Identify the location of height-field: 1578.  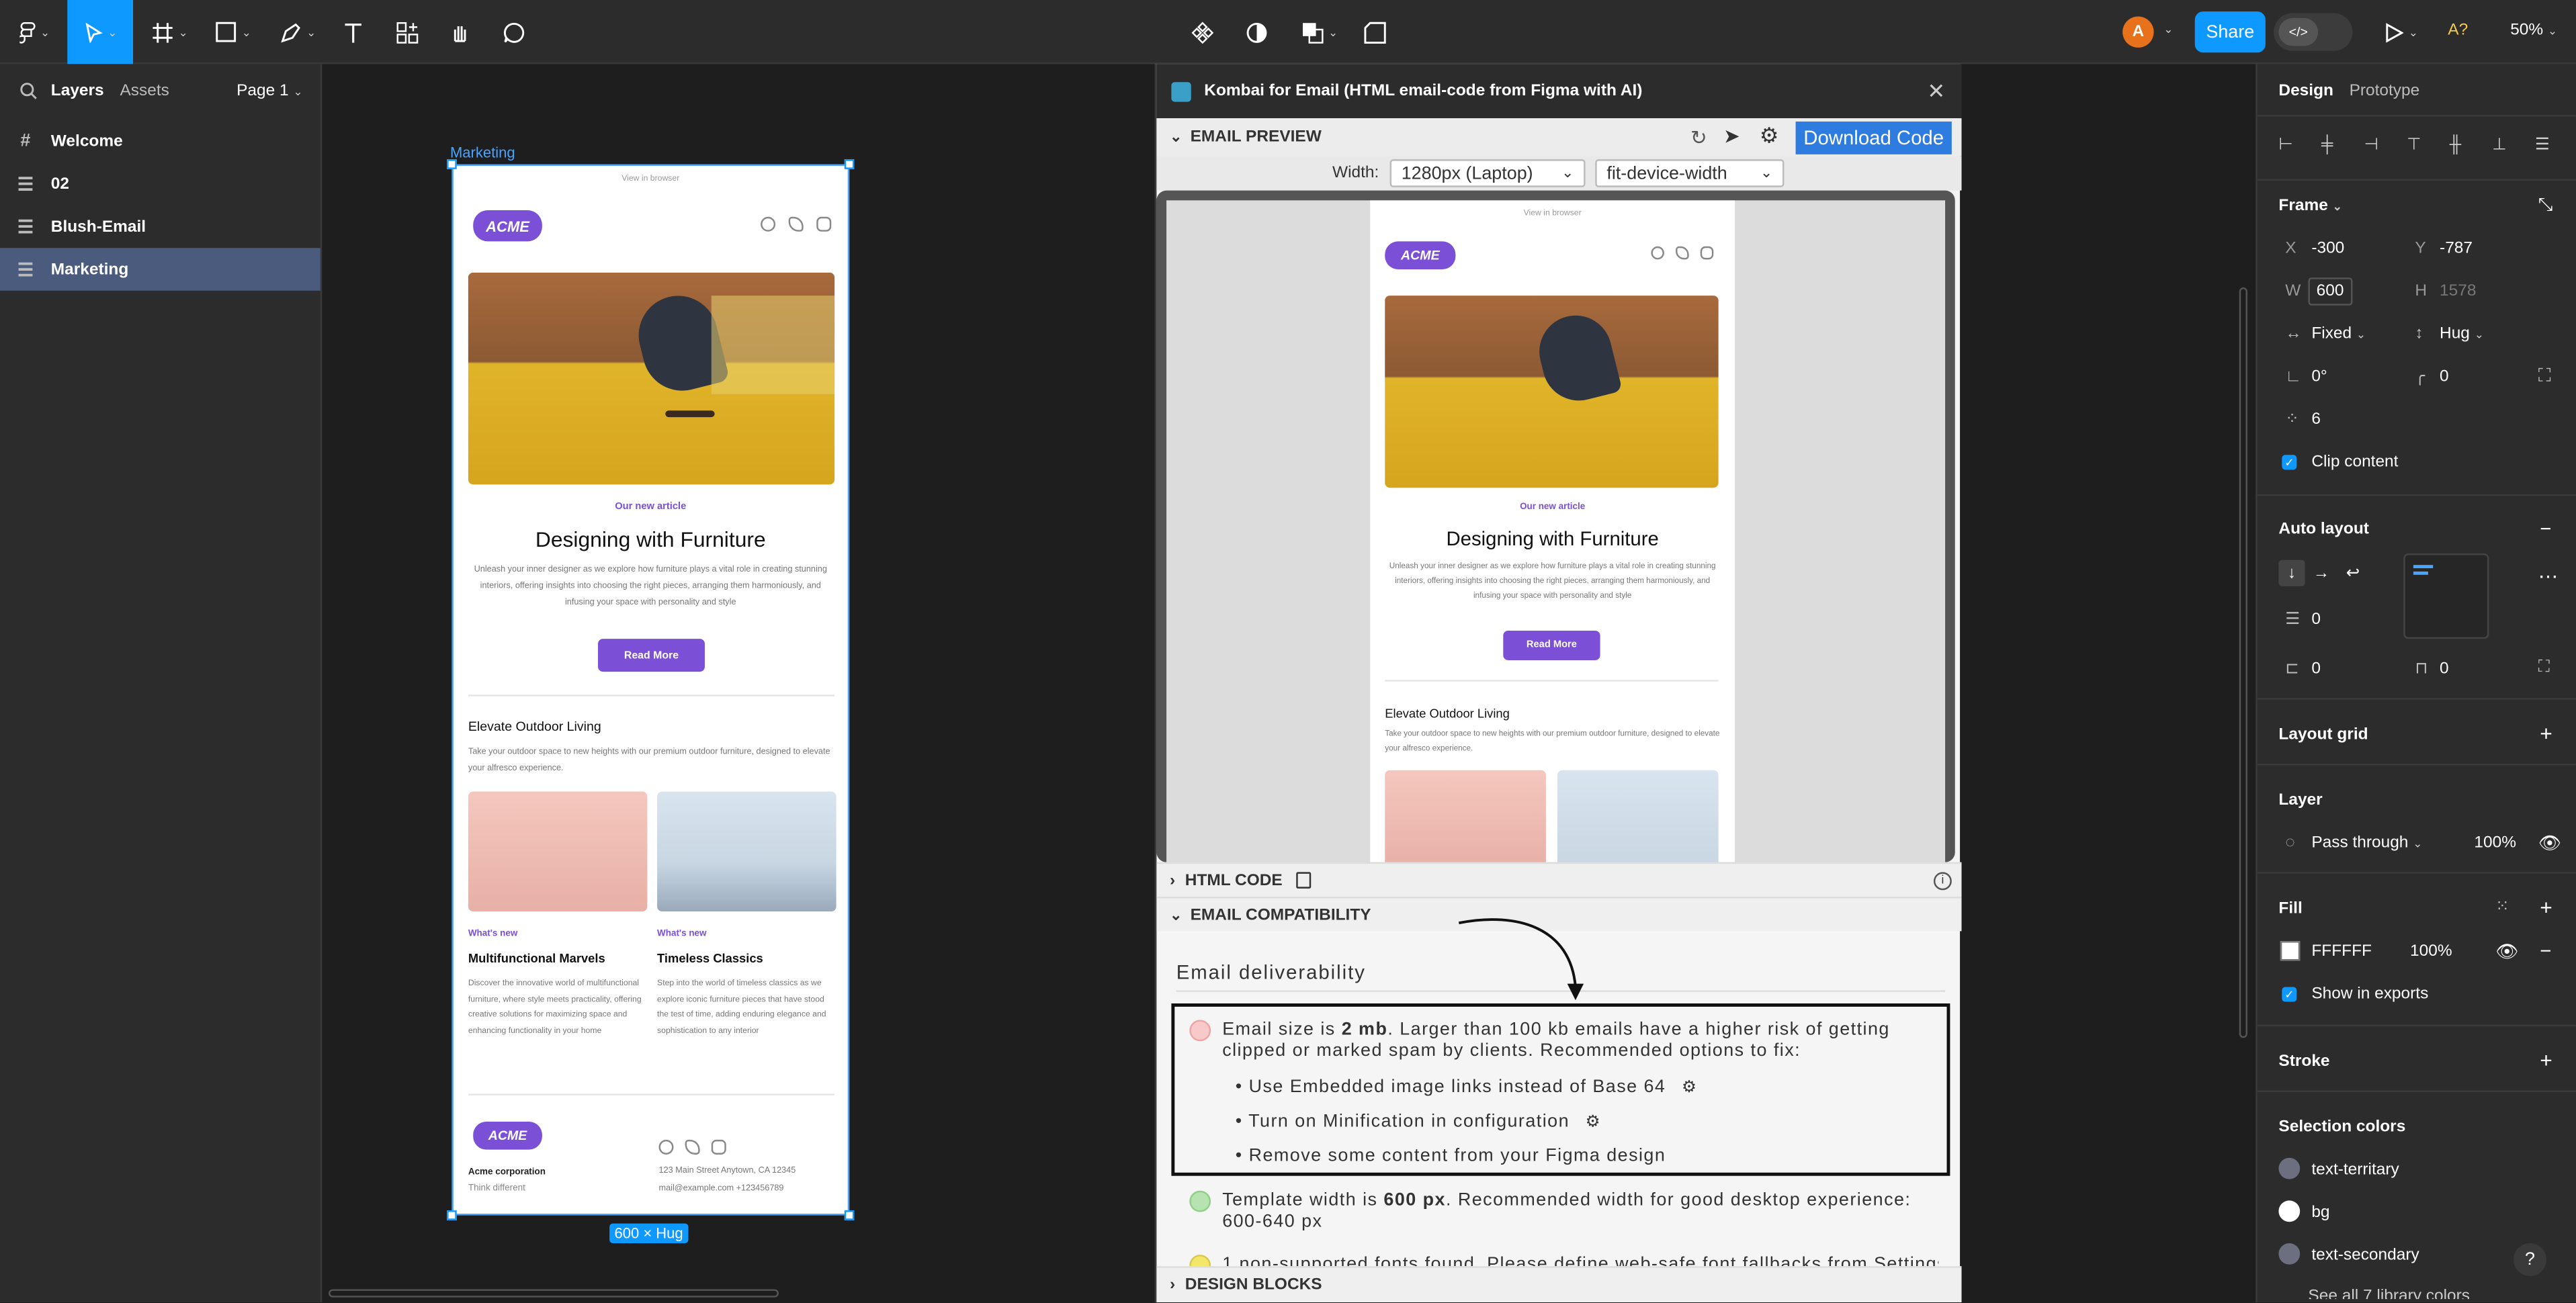
(2458, 292).